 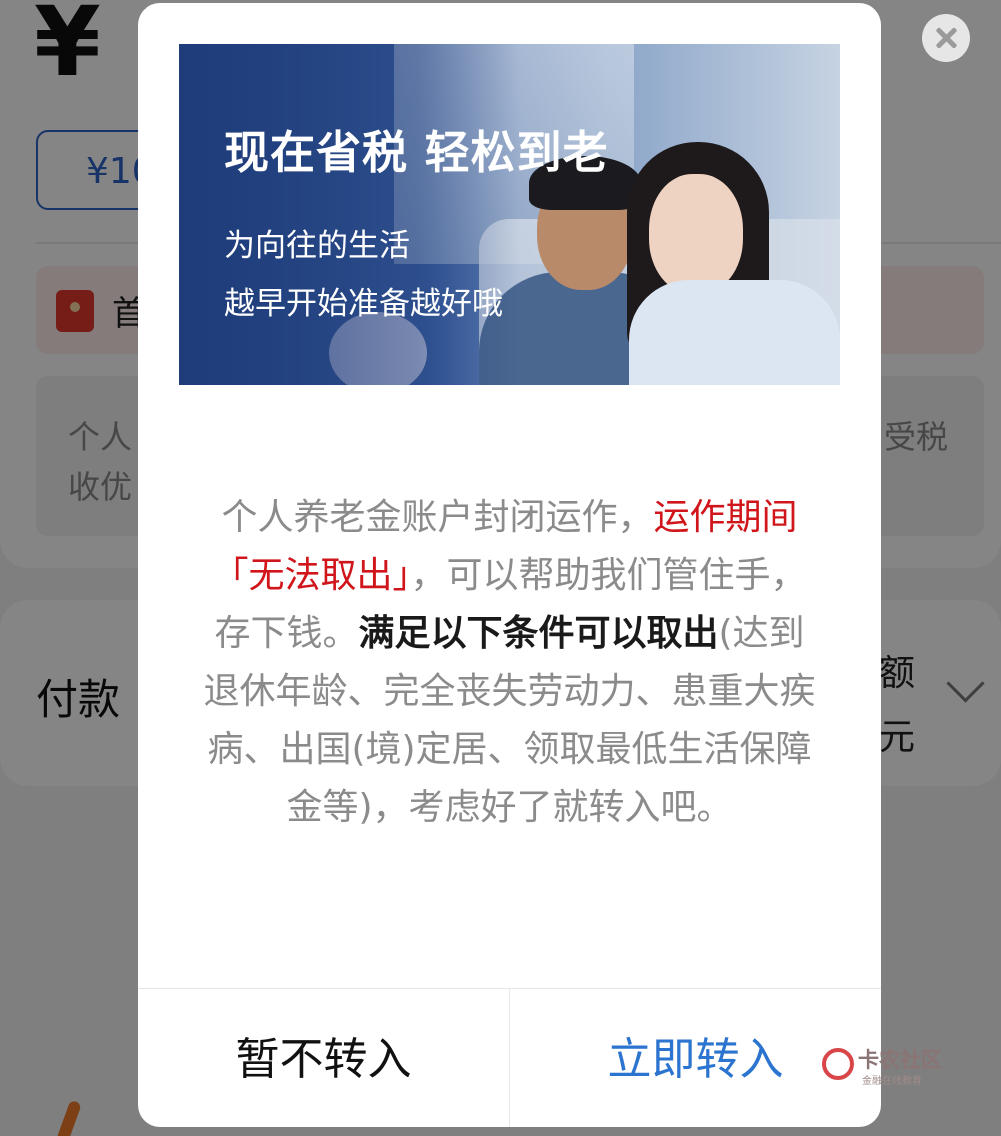 I want to click on community-watermark: 卡农社区 金融在线教育, so click(x=882, y=1066).